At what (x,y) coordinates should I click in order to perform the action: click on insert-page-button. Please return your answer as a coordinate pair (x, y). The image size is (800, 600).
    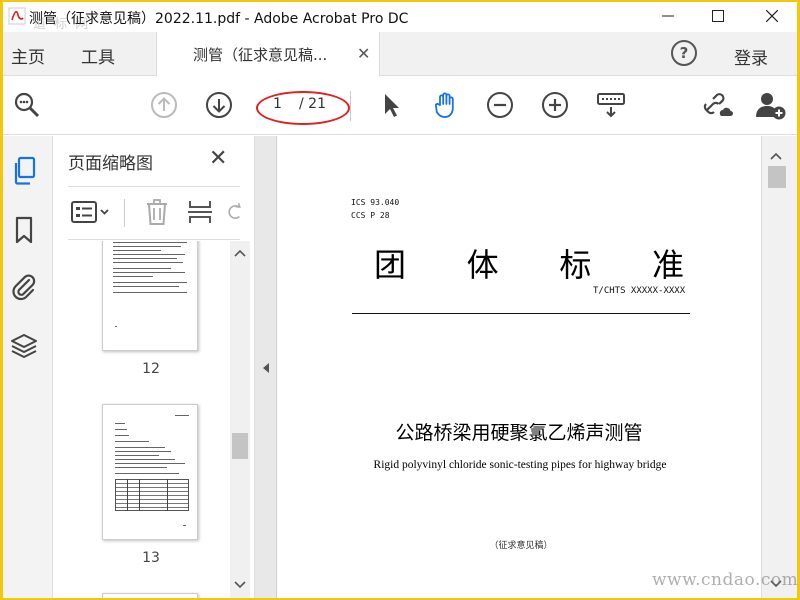
    Looking at the image, I should click on (200, 212).